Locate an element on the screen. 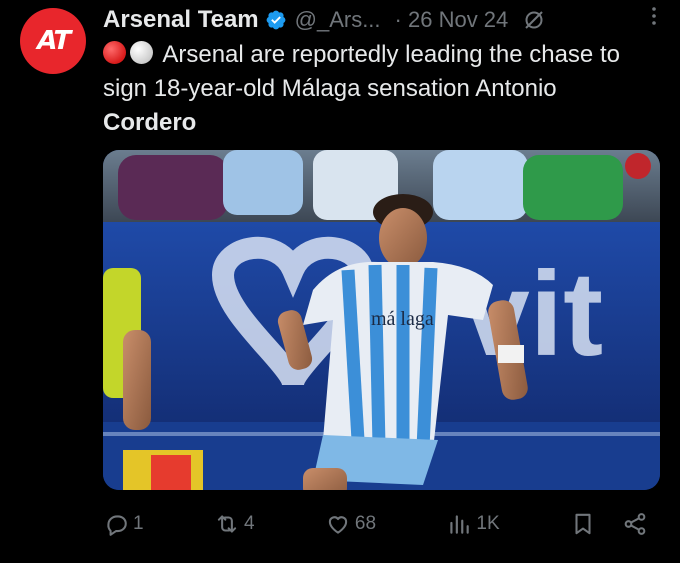  tweet-date: · 26 Nov 24 is located at coordinates (452, 20).